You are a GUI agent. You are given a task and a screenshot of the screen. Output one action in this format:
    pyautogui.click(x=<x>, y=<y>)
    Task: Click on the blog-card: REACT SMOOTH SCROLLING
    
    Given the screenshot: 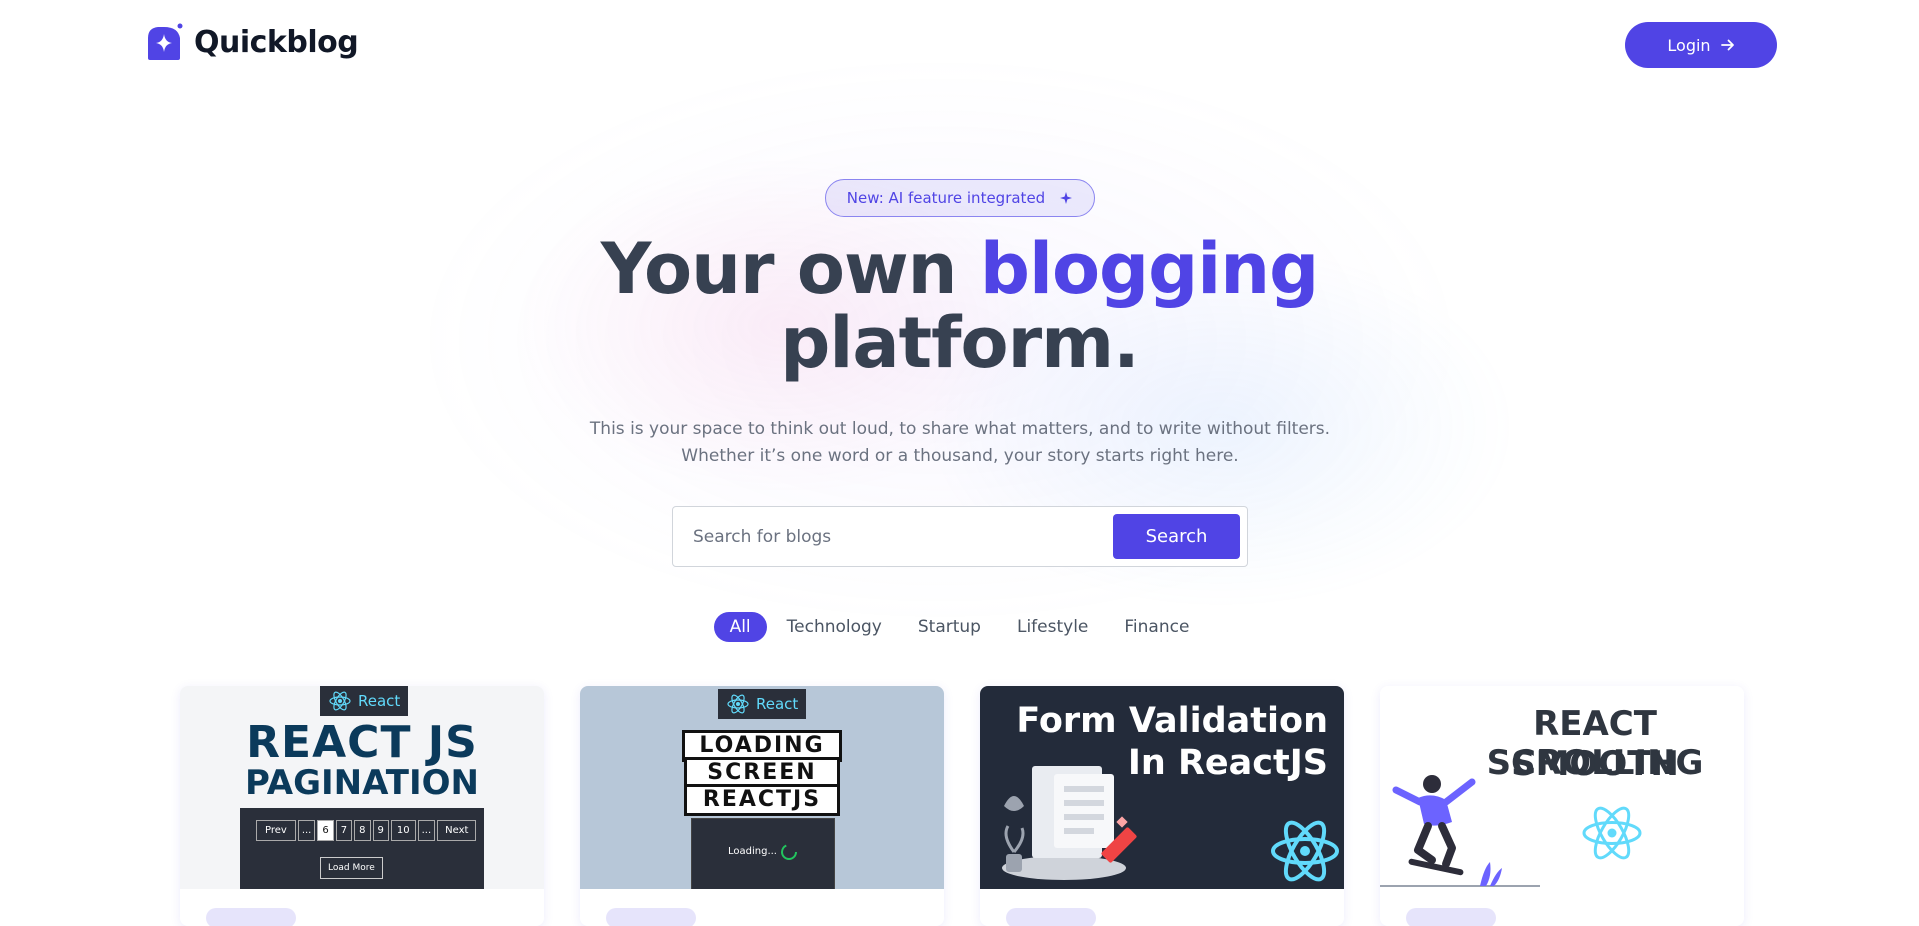 What is the action you would take?
    pyautogui.click(x=1562, y=806)
    